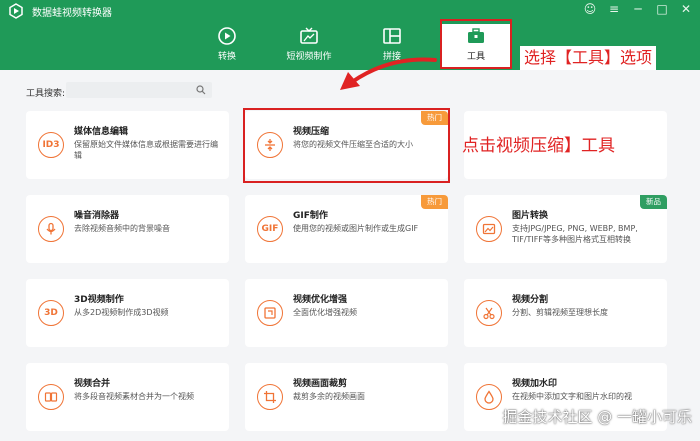 The image size is (700, 441). I want to click on user-icon: ☺, so click(590, 9).